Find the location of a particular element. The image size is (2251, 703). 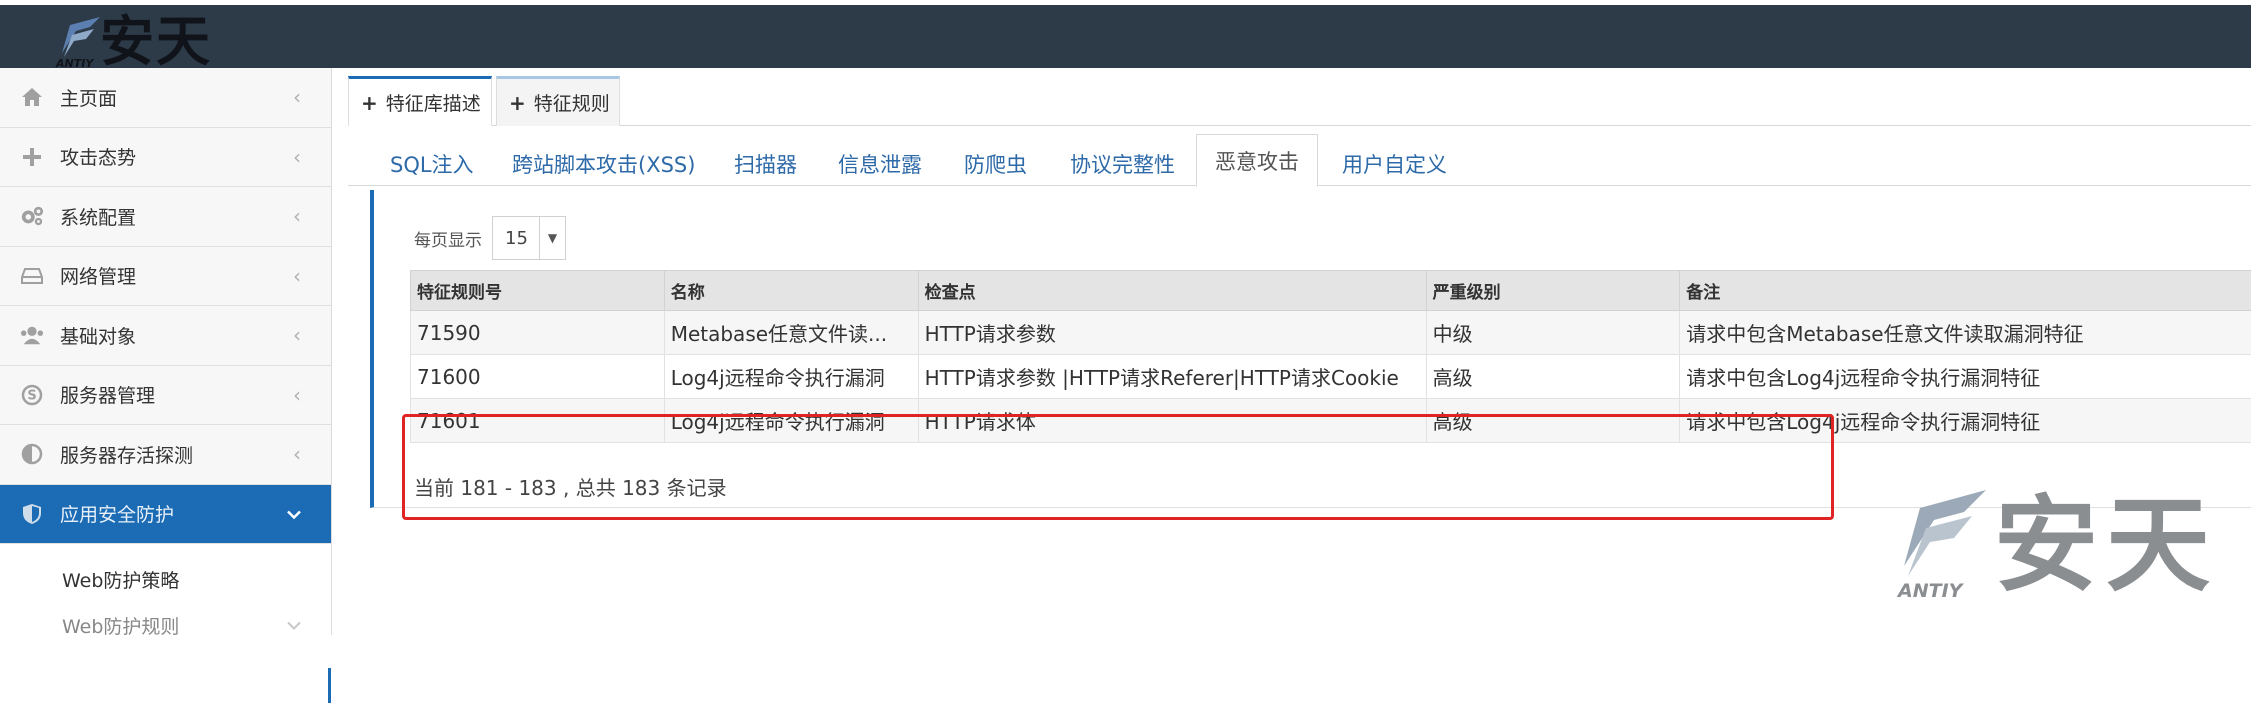

sidebar-item-basic-objects: 基础对象 ‹ is located at coordinates (165, 336).